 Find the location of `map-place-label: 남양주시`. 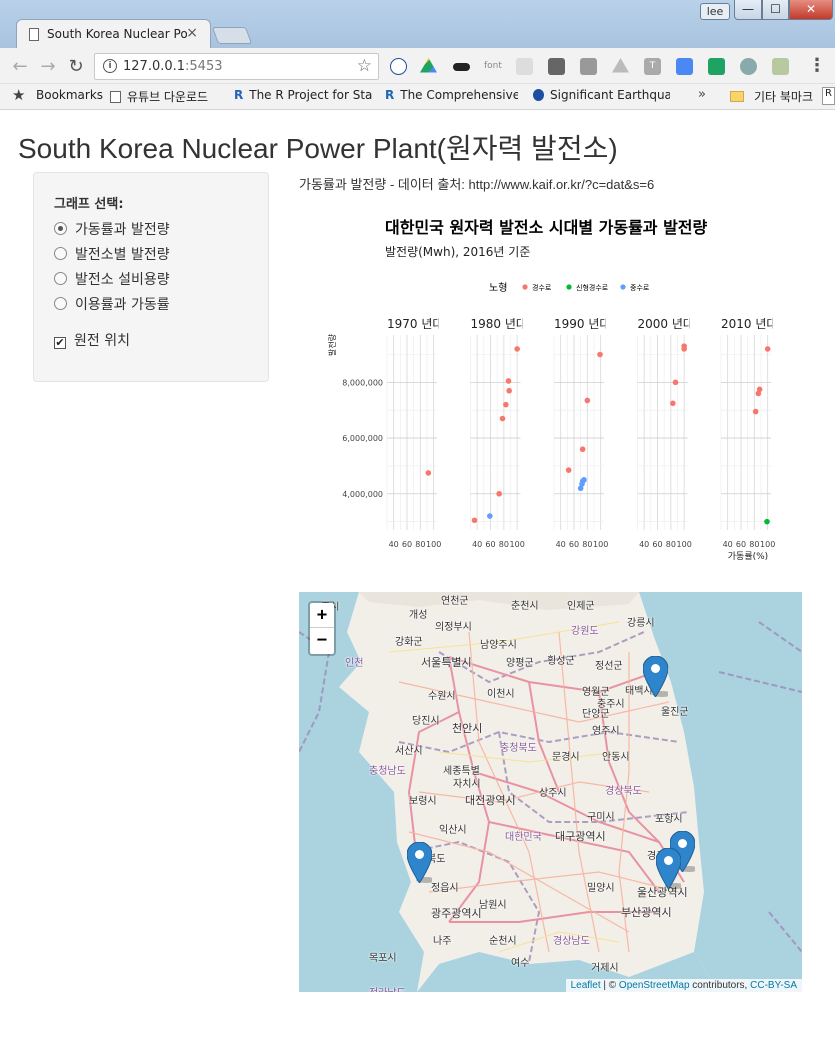

map-place-label: 남양주시 is located at coordinates (498, 645).